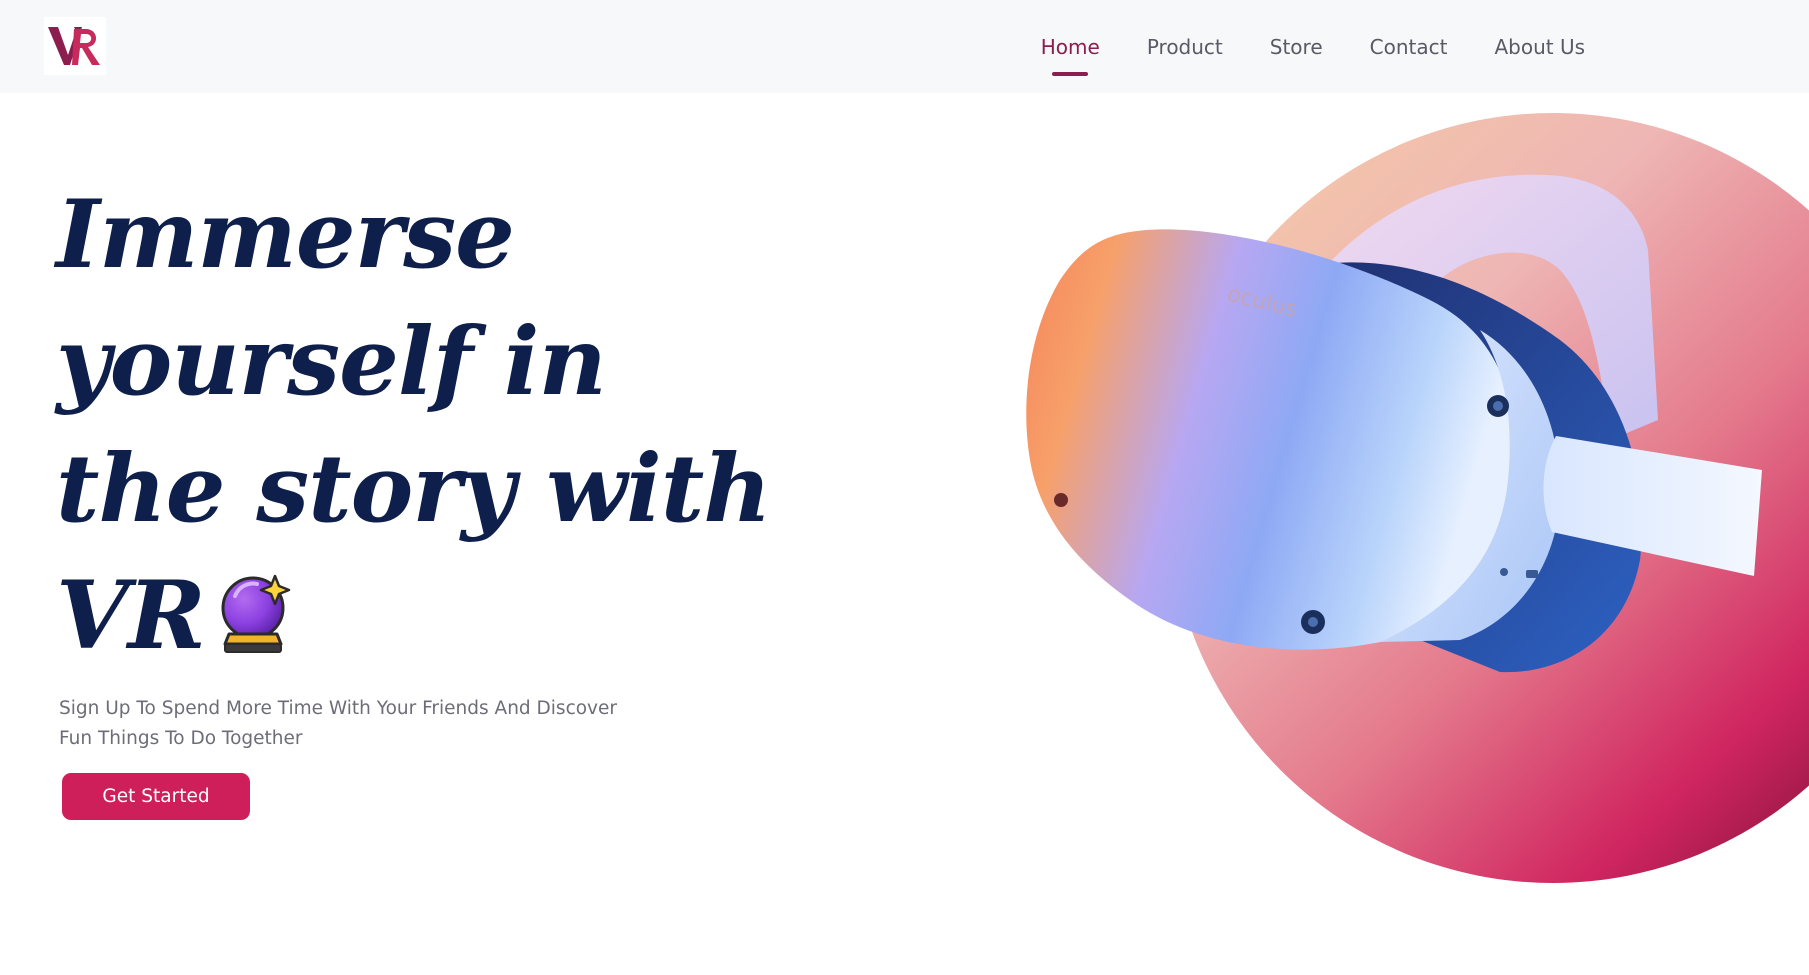 This screenshot has width=1809, height=975. What do you see at coordinates (904, 46) in the screenshot?
I see `navbar: Home Product Store Contact About Us` at bounding box center [904, 46].